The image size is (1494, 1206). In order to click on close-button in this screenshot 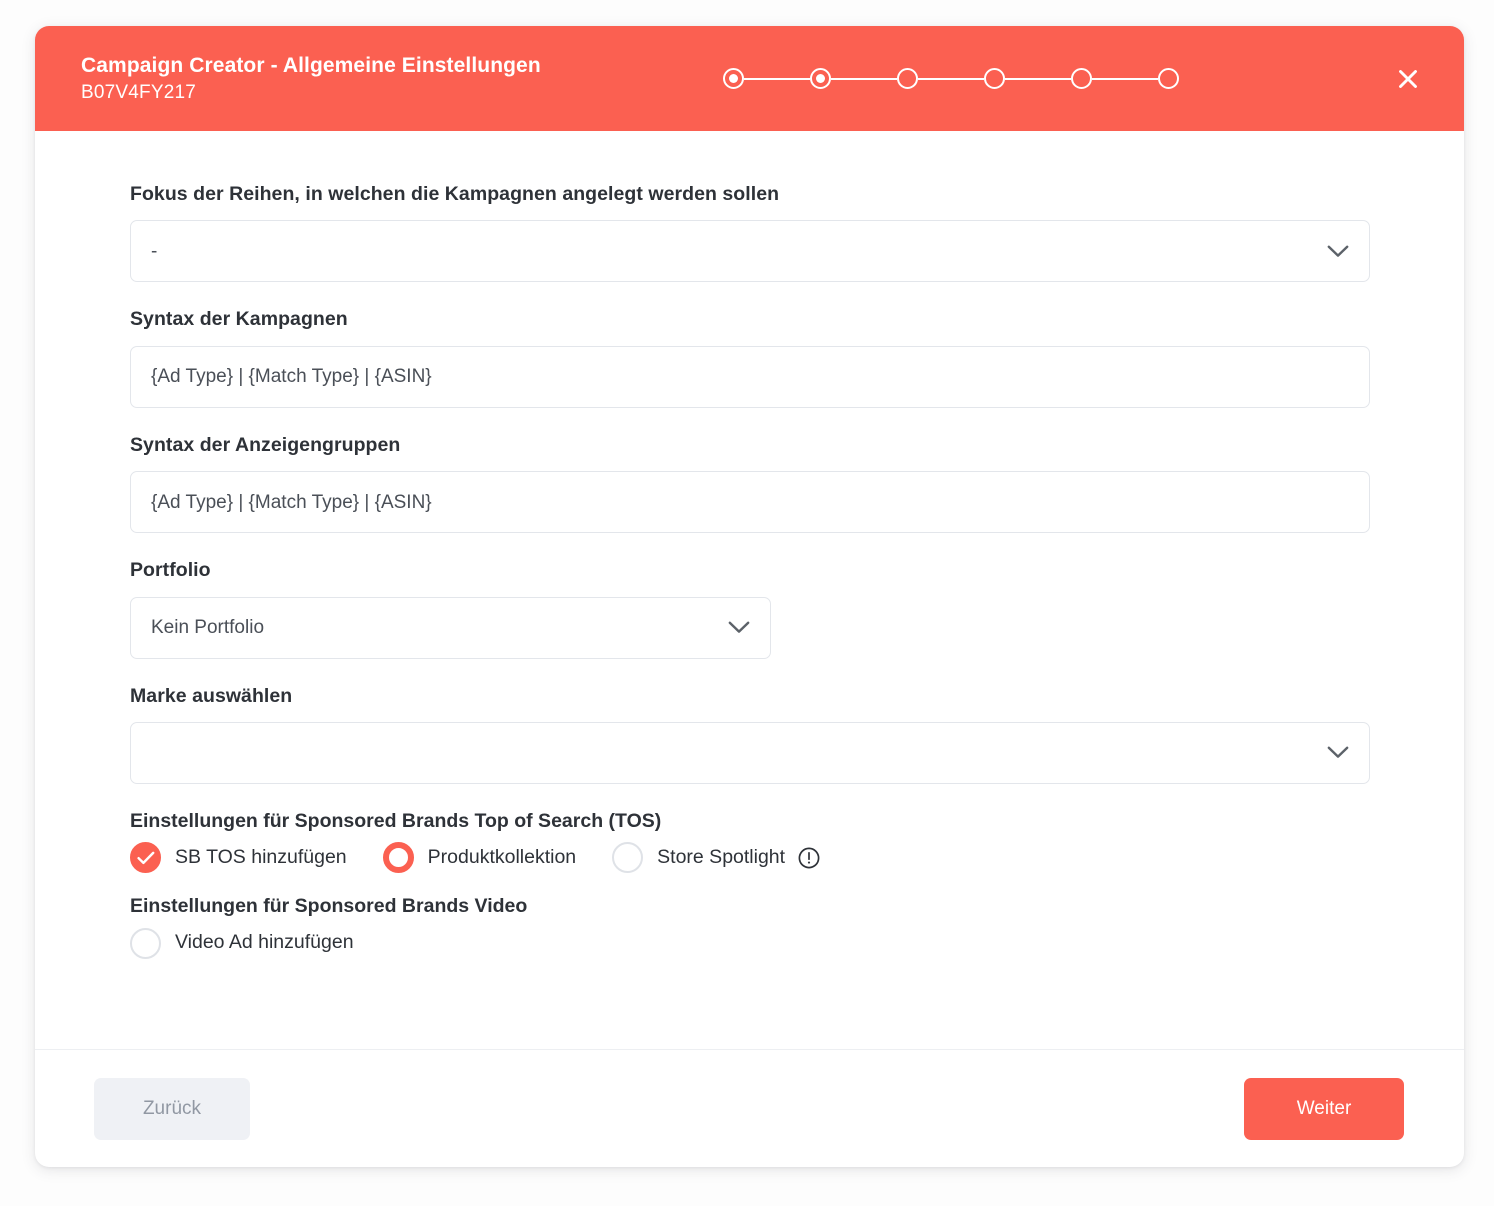, I will do `click(1408, 79)`.